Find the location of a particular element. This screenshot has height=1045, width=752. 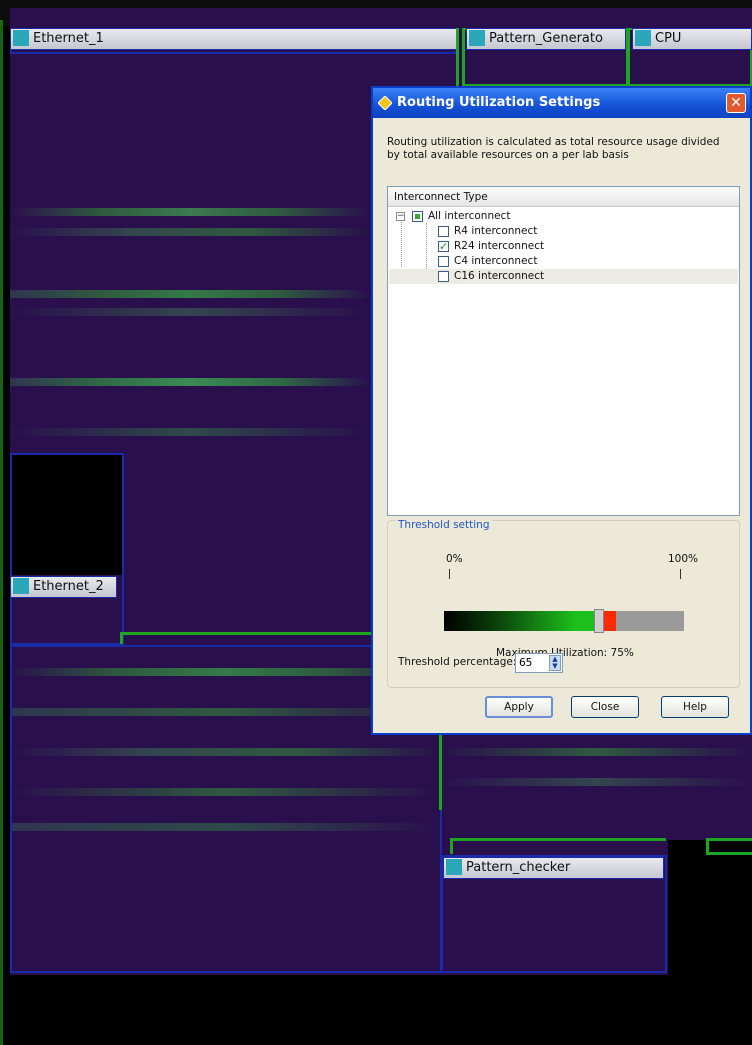

tree-item-c16: C16 interconnect is located at coordinates (563, 276).